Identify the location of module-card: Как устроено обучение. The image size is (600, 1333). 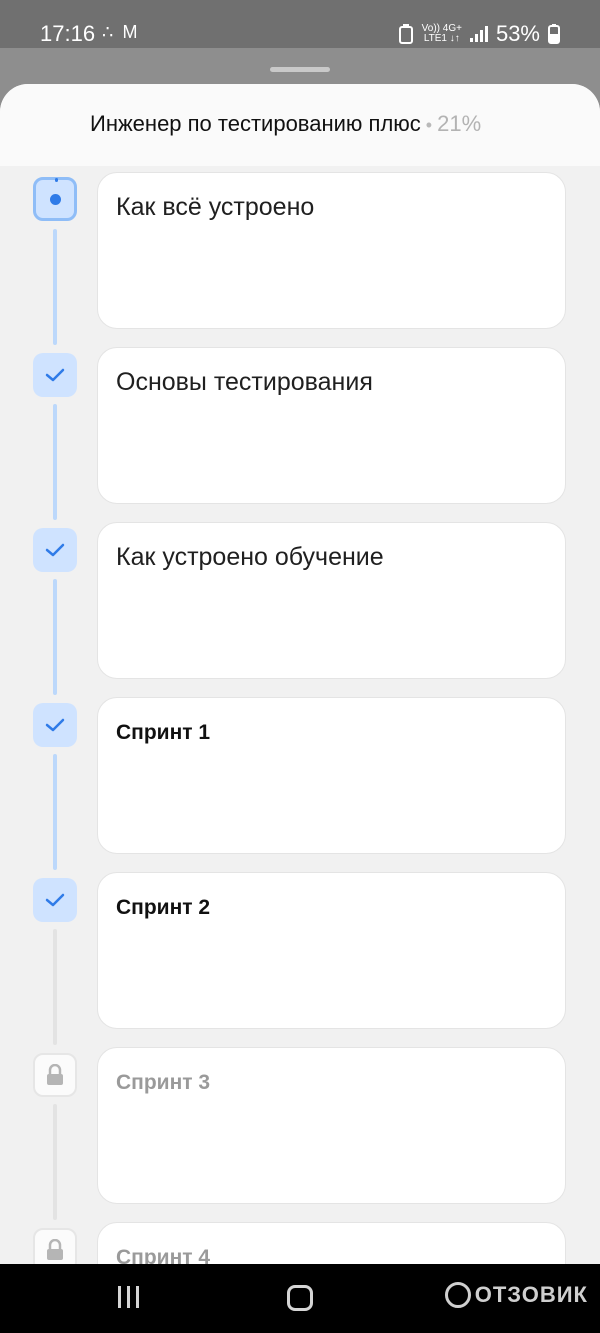
(331, 600).